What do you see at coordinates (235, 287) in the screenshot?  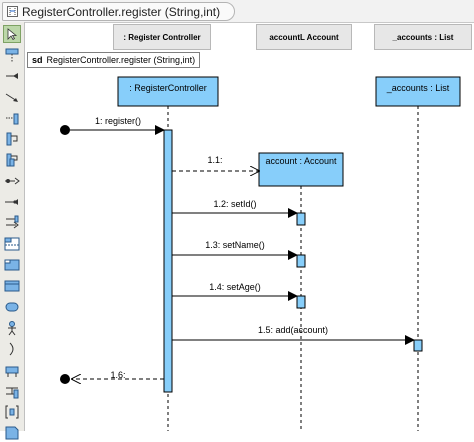 I see `message-set-age-label: 1.4: setAge()` at bounding box center [235, 287].